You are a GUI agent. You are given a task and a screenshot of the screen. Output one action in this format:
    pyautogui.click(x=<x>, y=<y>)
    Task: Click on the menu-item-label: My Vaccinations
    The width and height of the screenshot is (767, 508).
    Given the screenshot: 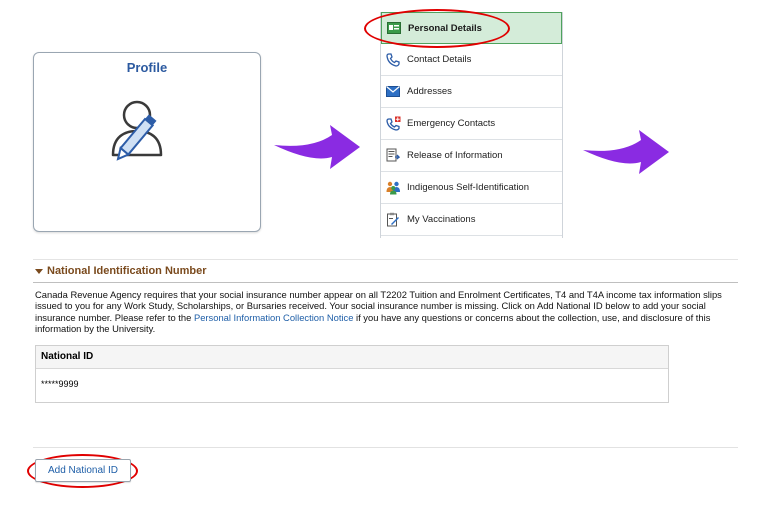 What is the action you would take?
    pyautogui.click(x=441, y=219)
    